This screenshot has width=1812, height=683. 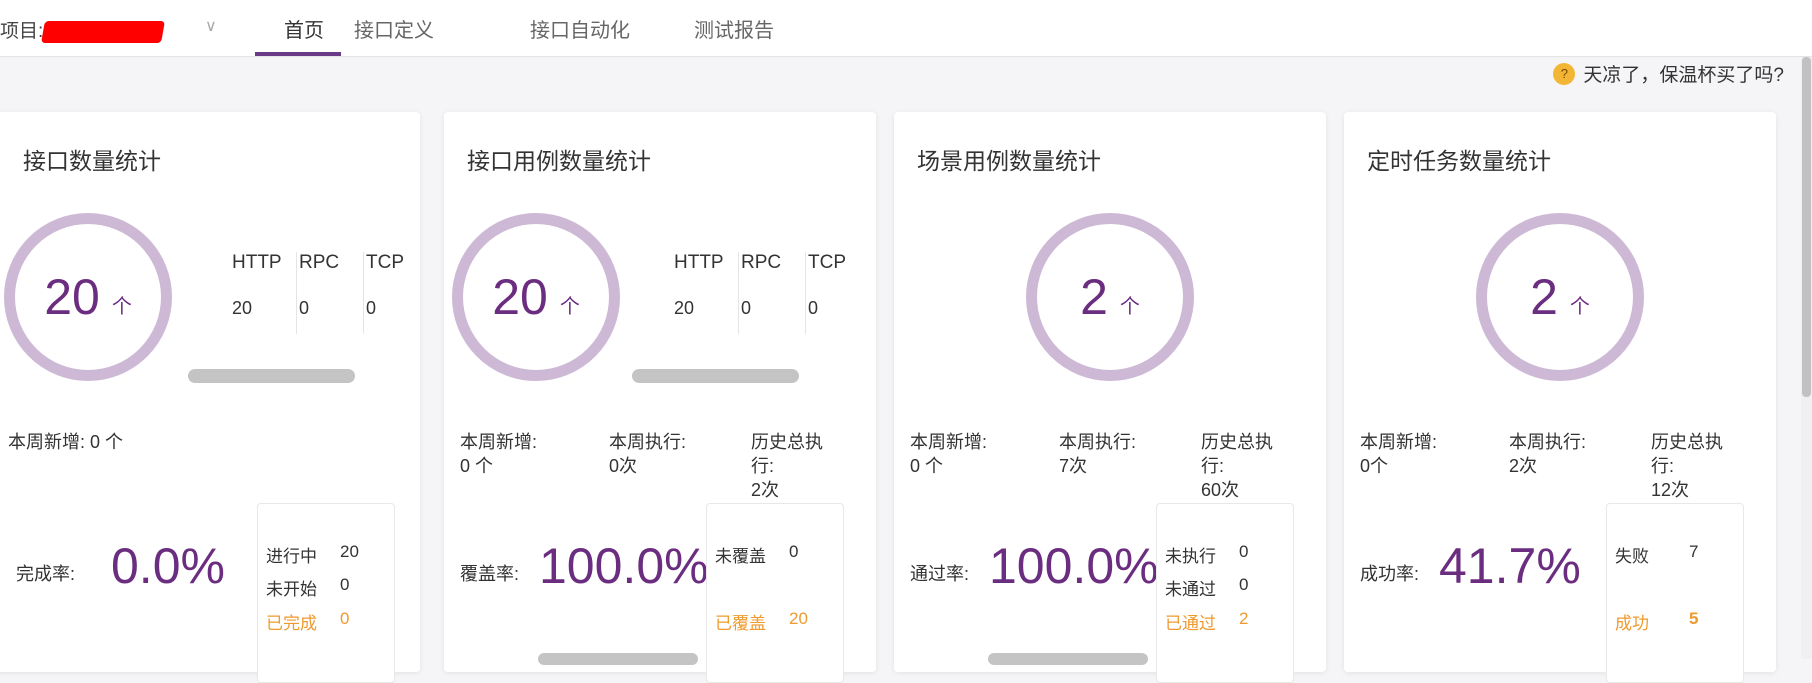 I want to click on rate-label: 完成率:, so click(x=46, y=574).